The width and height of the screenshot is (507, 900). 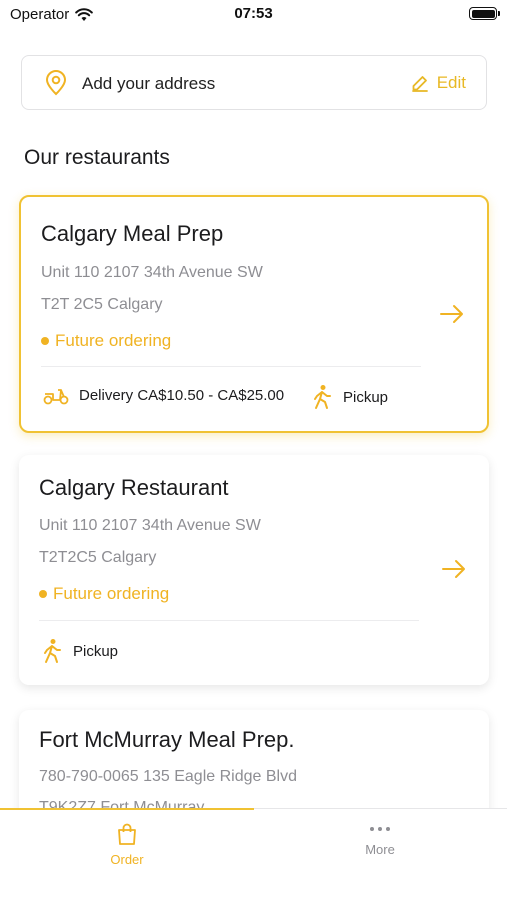 I want to click on restaurant-name: Fort McMurray Meal Prep., so click(x=167, y=739).